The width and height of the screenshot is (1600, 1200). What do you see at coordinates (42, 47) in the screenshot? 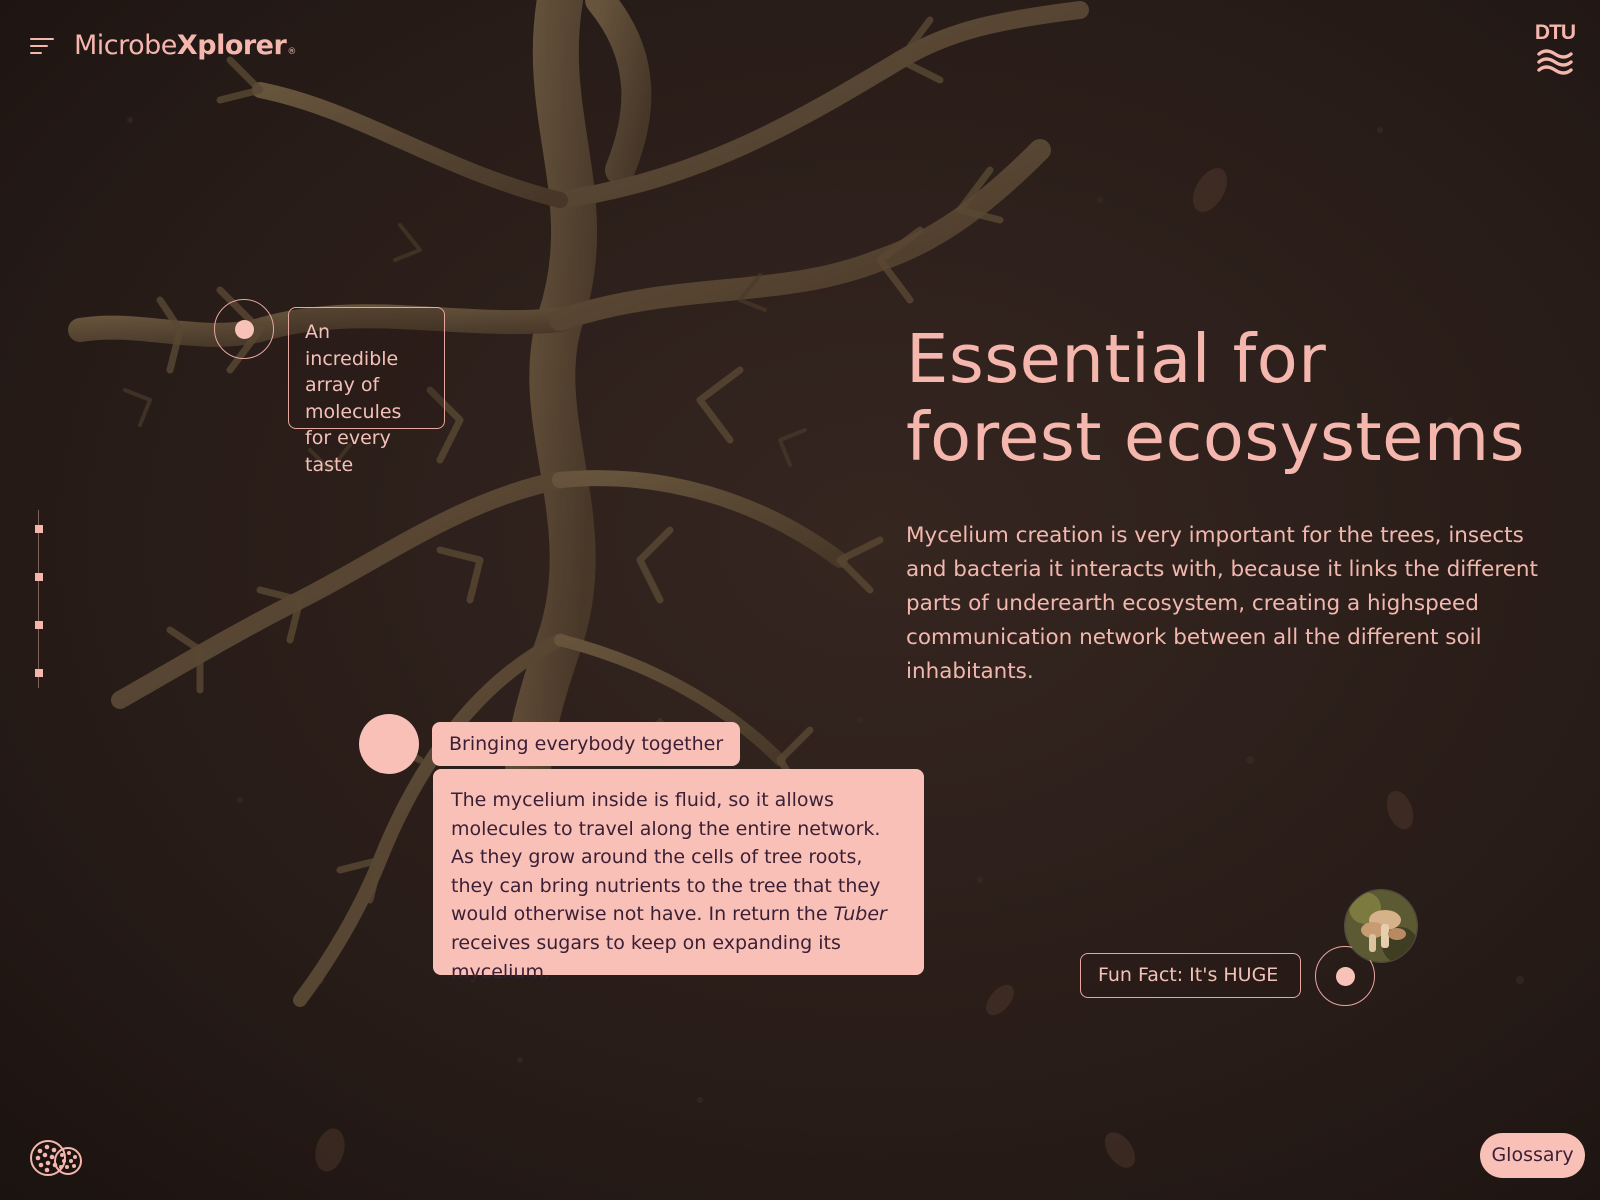
I see `hamburger-menu-icon` at bounding box center [42, 47].